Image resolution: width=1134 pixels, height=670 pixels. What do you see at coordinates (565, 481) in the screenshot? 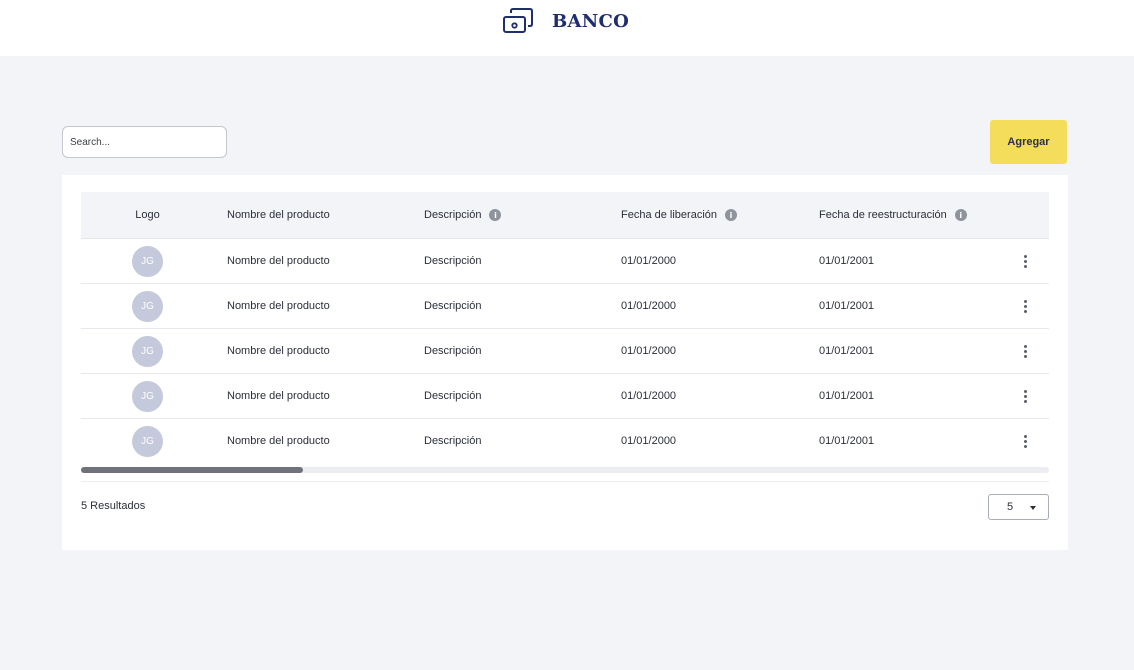
I see `divider` at bounding box center [565, 481].